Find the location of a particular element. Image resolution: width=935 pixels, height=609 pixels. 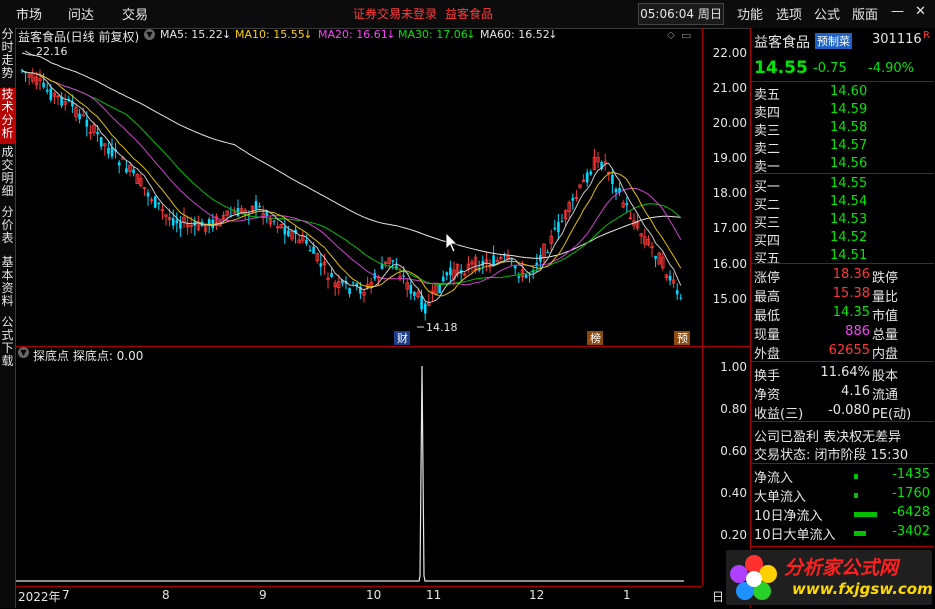

logo-url: www.fxjgsw.com is located at coordinates (862, 589).